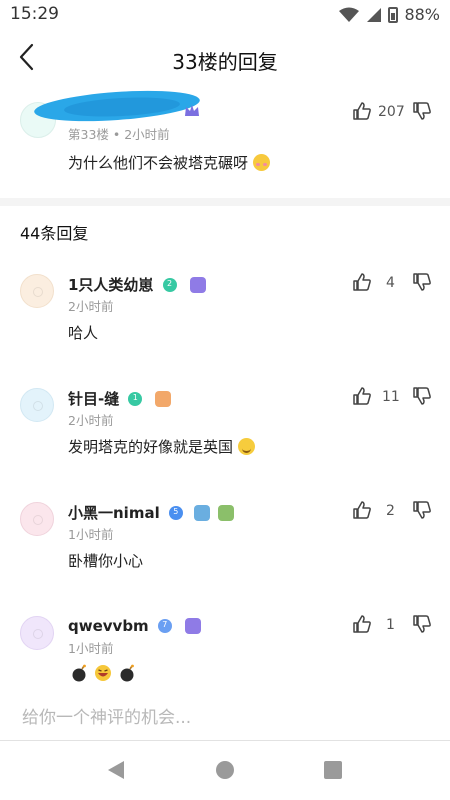 This screenshot has width=450, height=800. I want to click on nav-home-icon, so click(225, 770).